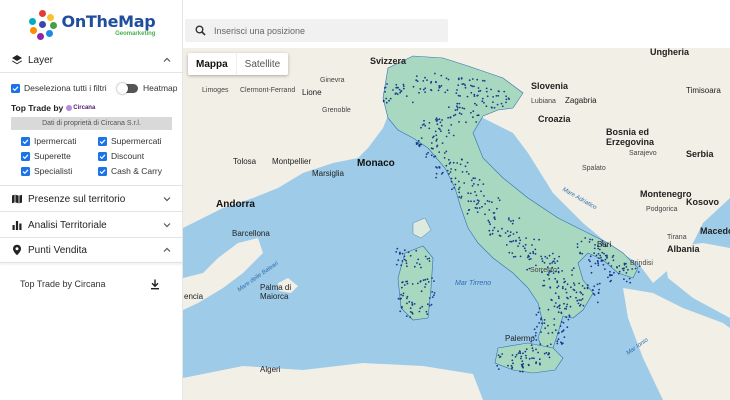 This screenshot has height=400, width=730. Describe the element at coordinates (212, 64) in the screenshot. I see `map-type-mappa: Mappa` at that location.